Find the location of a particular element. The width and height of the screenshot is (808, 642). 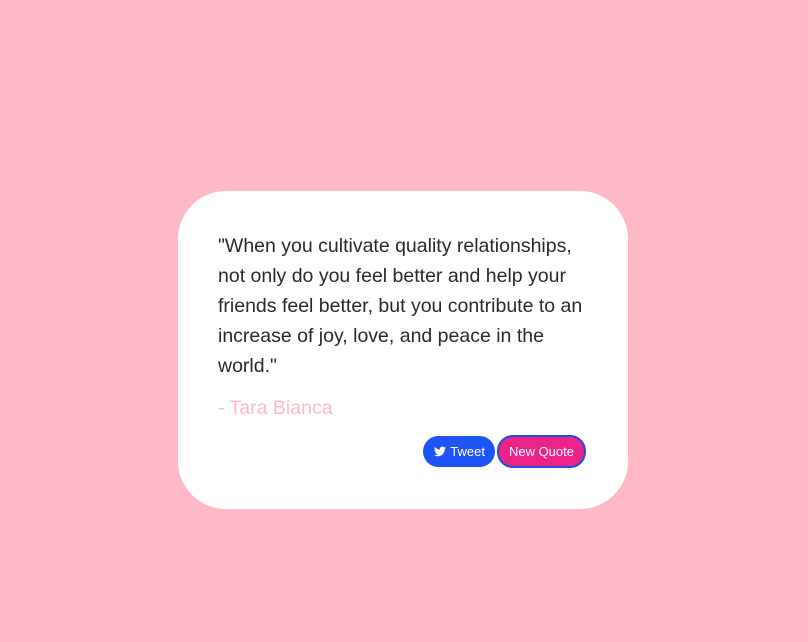

quote-actions: Tweet New Quote is located at coordinates (504, 451).